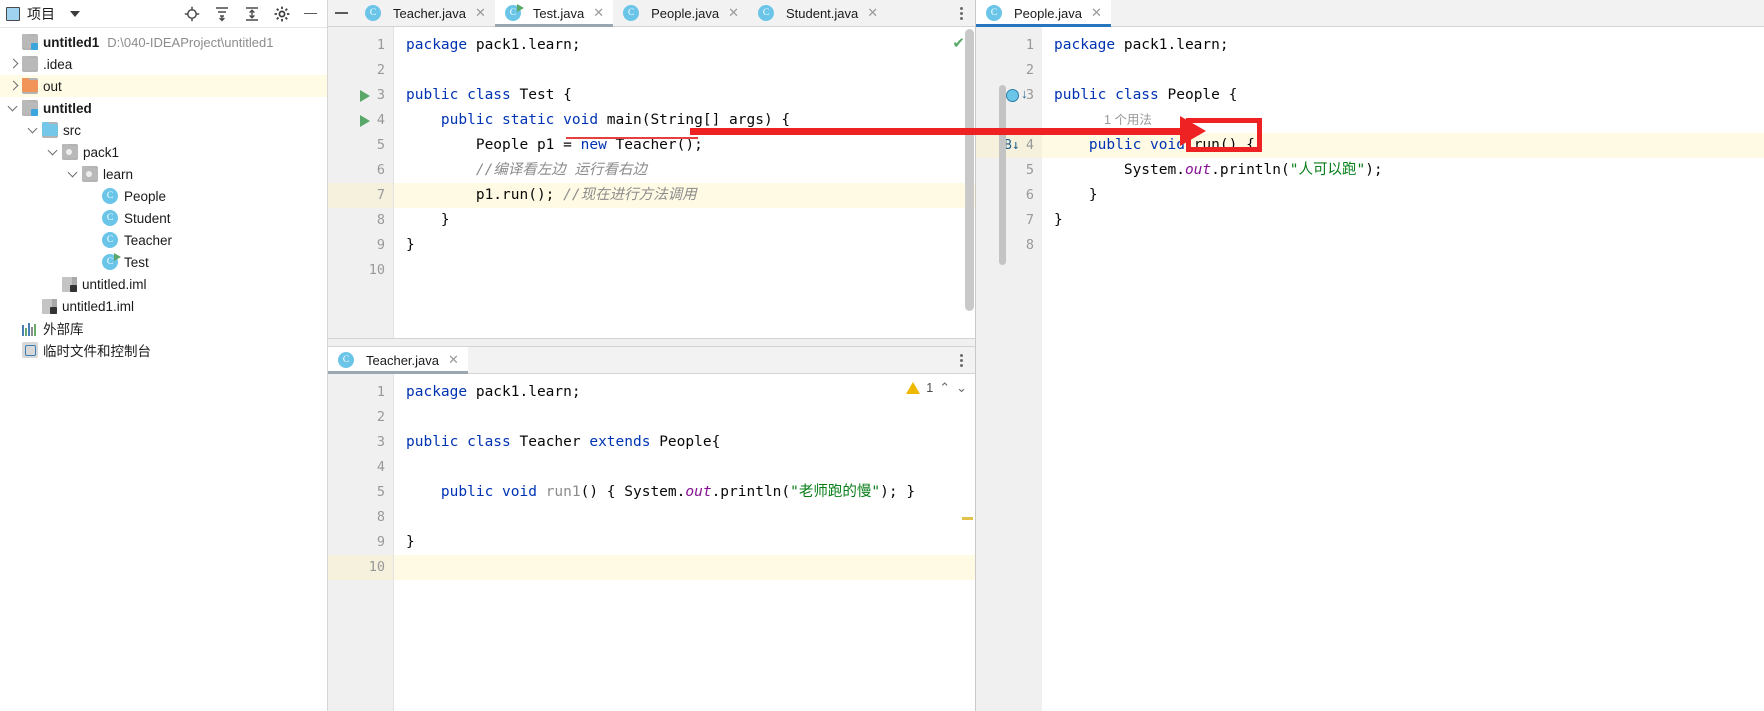 This screenshot has width=1764, height=711. Describe the element at coordinates (441, 392) in the screenshot. I see `code-token: package` at that location.